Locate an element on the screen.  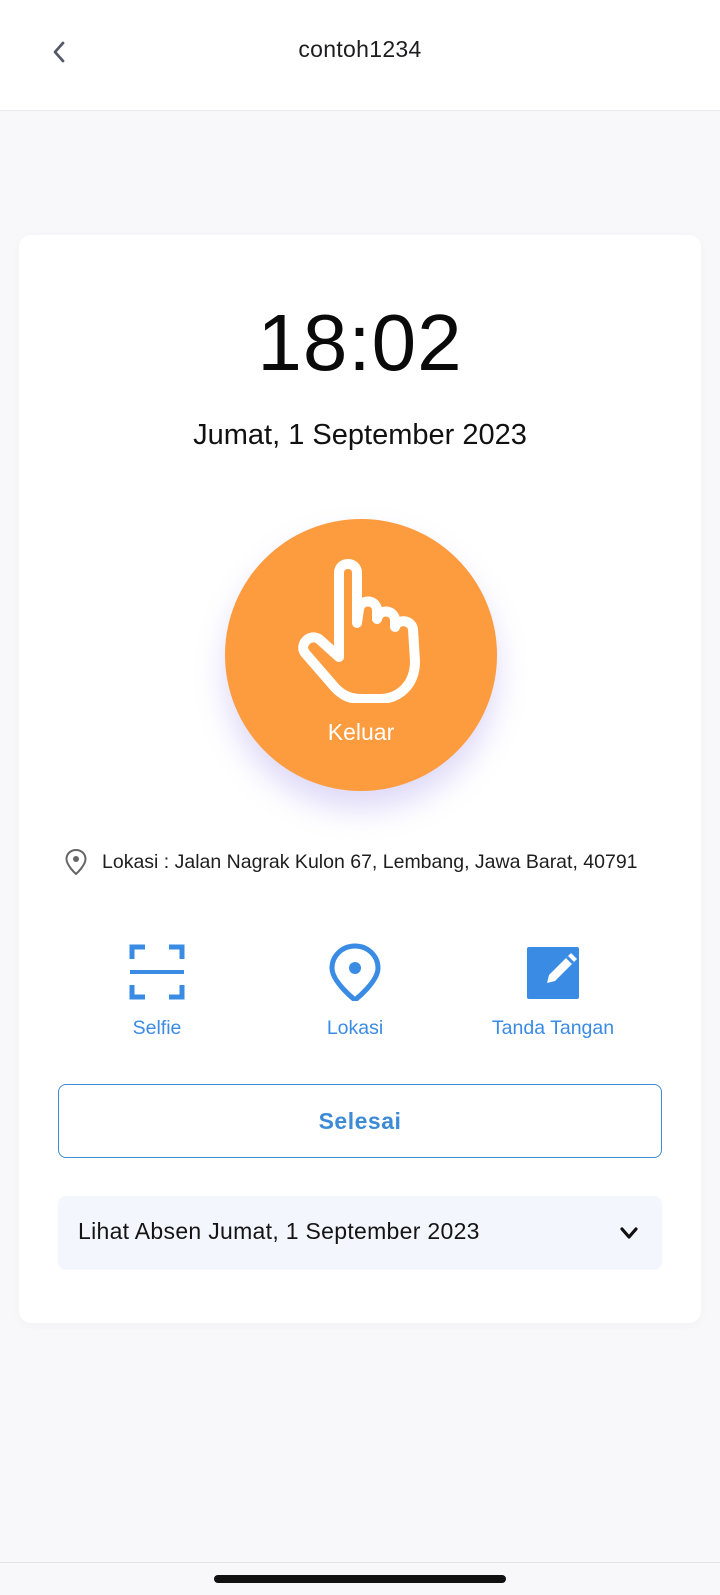
clock-out-label: Keluar is located at coordinates (361, 732).